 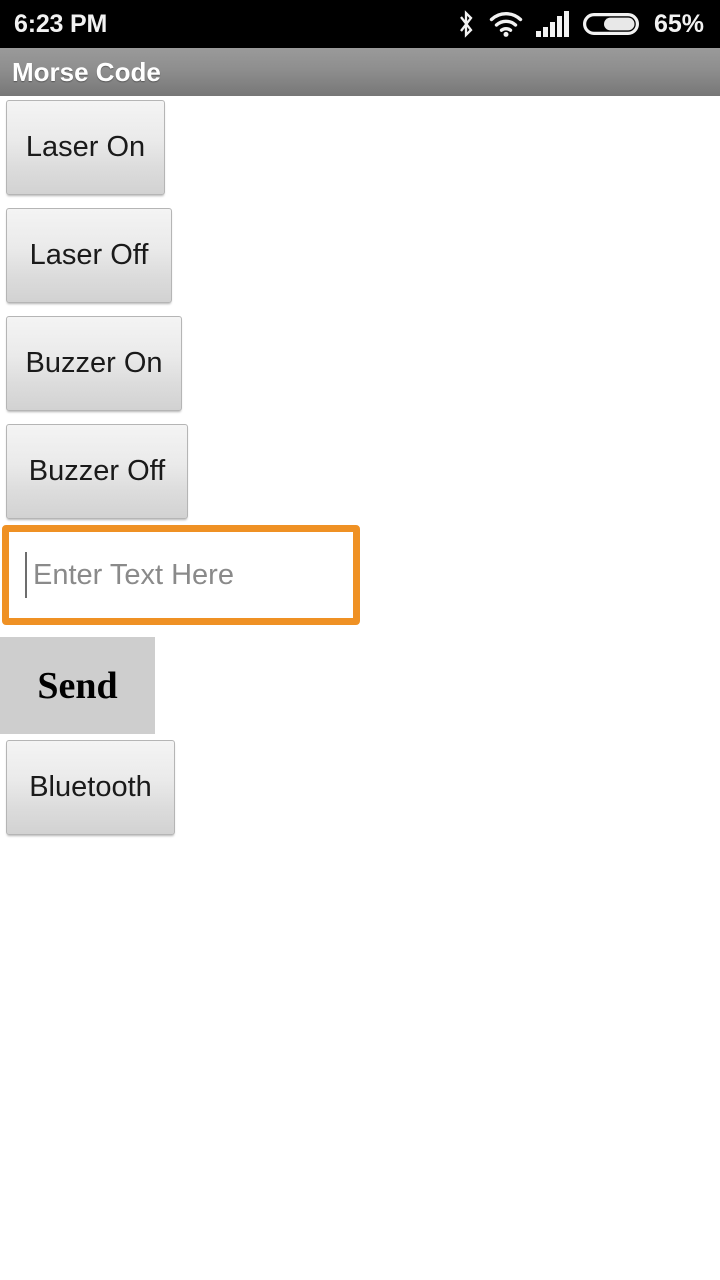 I want to click on send-button: Send, so click(x=77, y=685).